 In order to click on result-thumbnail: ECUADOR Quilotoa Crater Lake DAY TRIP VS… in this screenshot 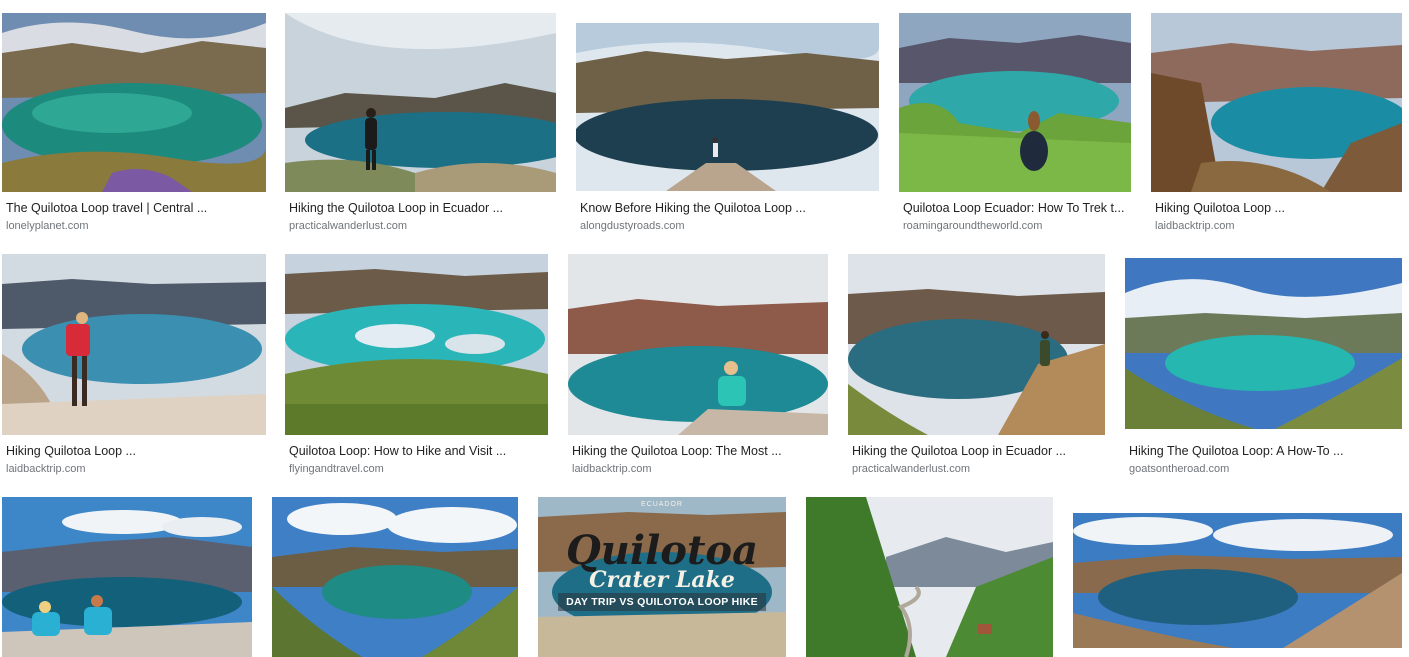, I will do `click(662, 577)`.